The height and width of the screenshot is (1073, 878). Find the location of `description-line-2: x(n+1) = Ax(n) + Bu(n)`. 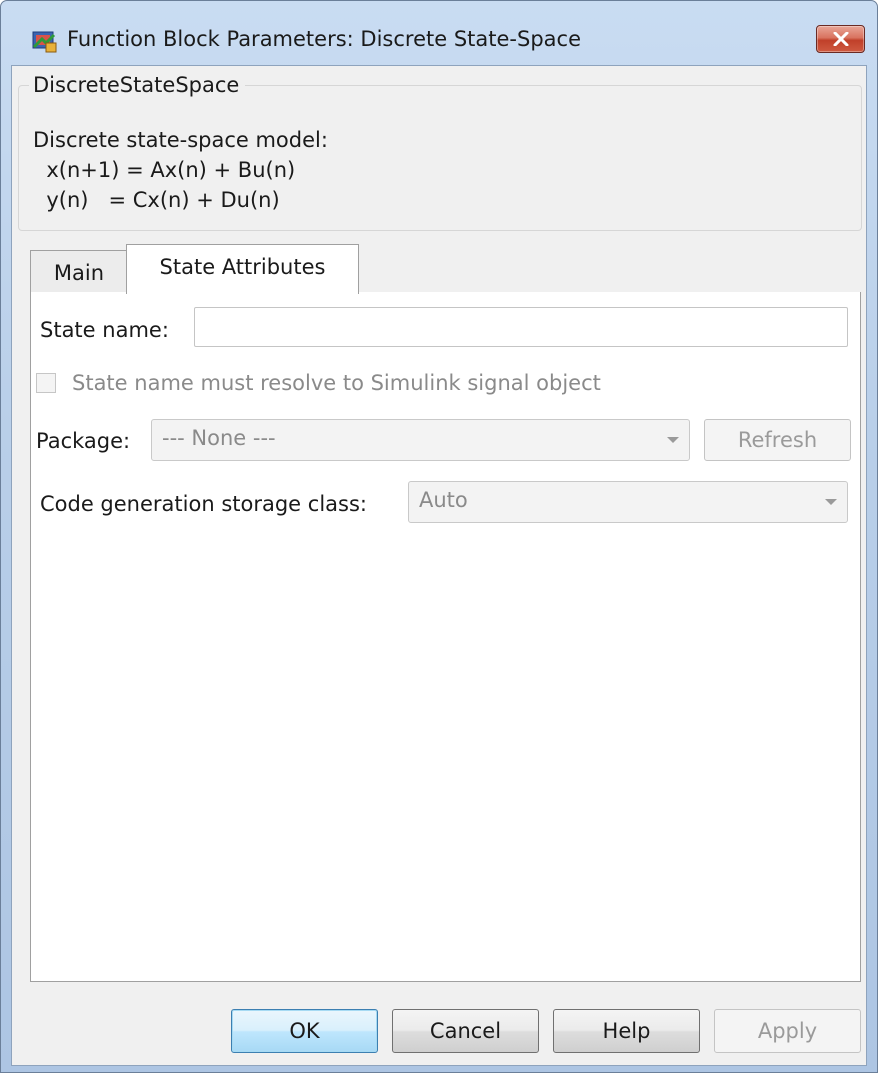

description-line-2: x(n+1) = Ax(n) + Bu(n) is located at coordinates (164, 170).